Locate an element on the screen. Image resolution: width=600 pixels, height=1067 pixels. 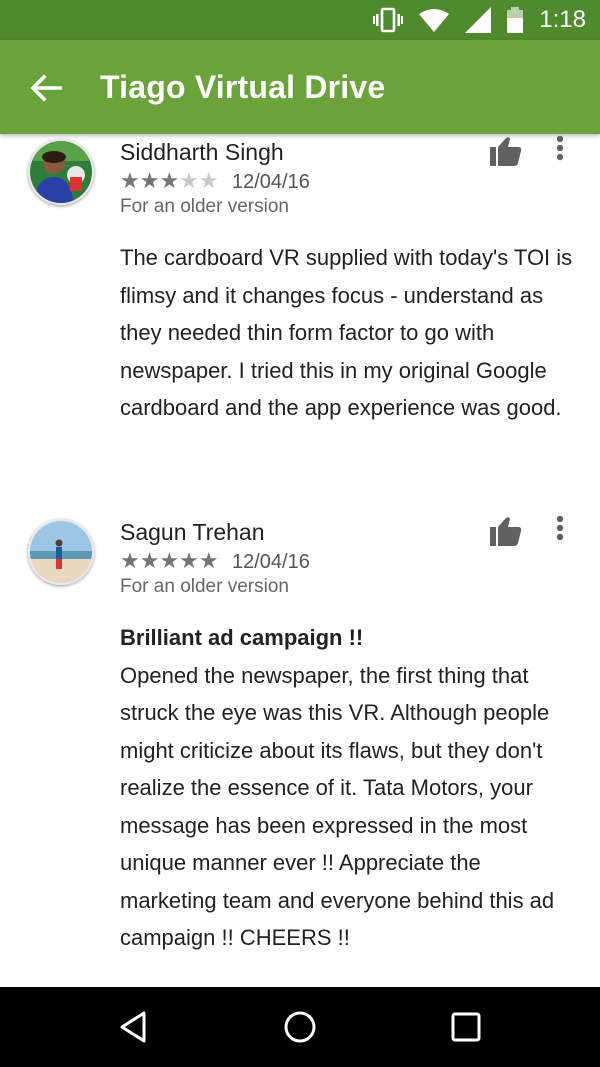
signal-icon is located at coordinates (478, 20).